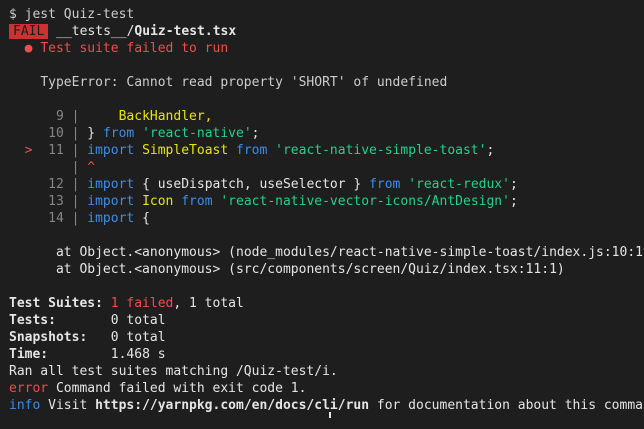 This screenshot has height=429, width=644. I want to click on line-number: 9, so click(59, 116).